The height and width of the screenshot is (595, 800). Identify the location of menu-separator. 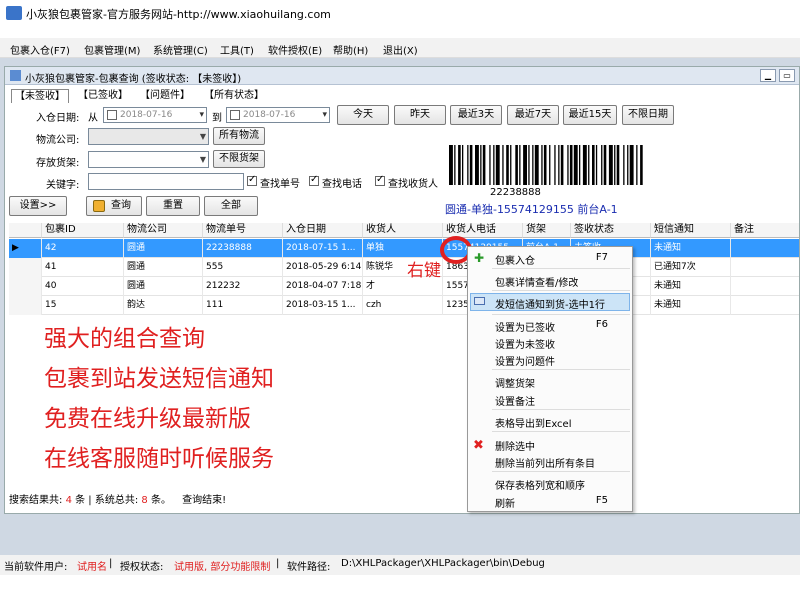
(561, 268).